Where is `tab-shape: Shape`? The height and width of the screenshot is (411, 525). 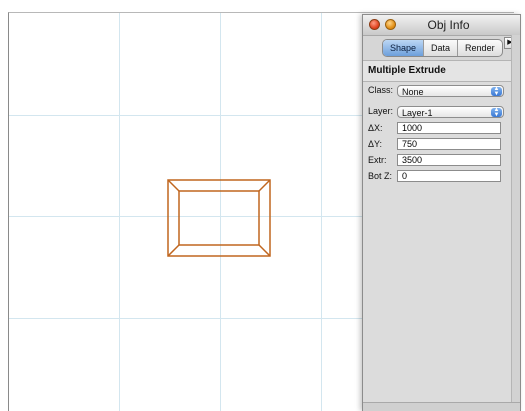
tab-shape: Shape is located at coordinates (404, 48).